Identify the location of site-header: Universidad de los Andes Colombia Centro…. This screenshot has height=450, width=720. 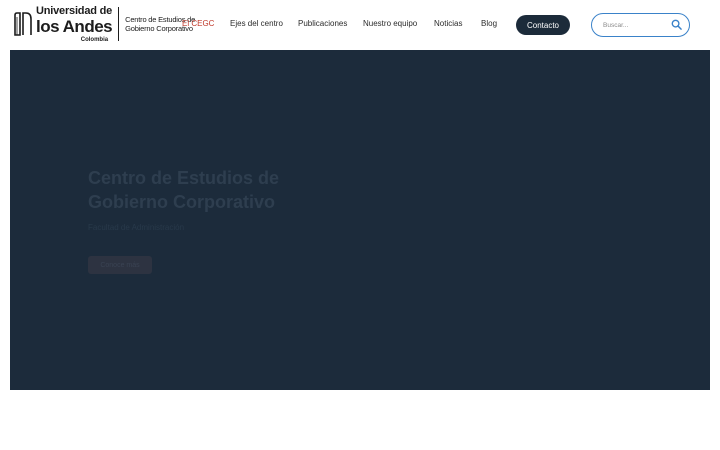
(360, 25).